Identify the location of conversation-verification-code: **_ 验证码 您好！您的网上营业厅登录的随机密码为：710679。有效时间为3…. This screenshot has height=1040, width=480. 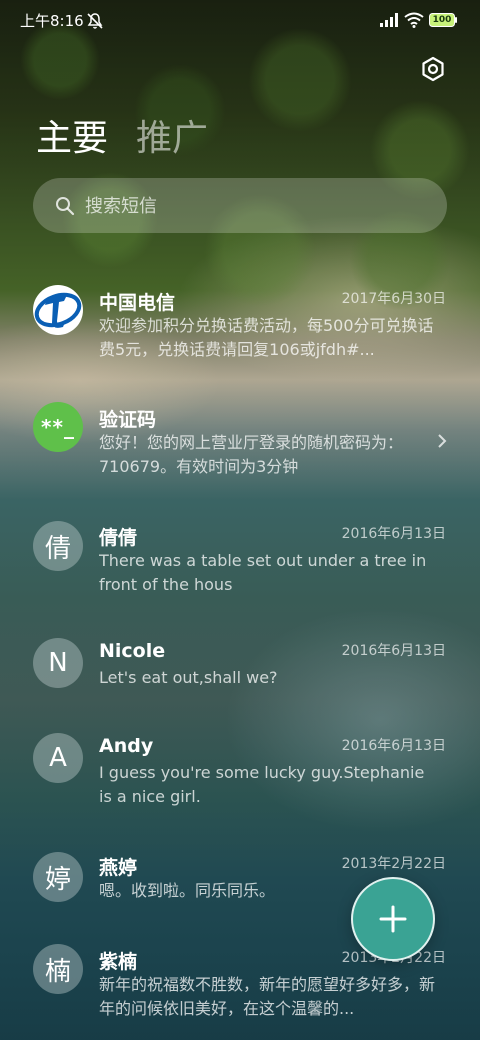
(240, 445).